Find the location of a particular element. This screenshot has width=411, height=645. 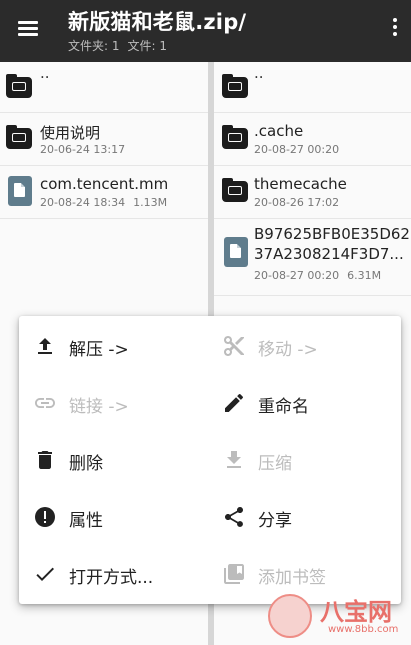

item-size: 1.13M is located at coordinates (150, 202).